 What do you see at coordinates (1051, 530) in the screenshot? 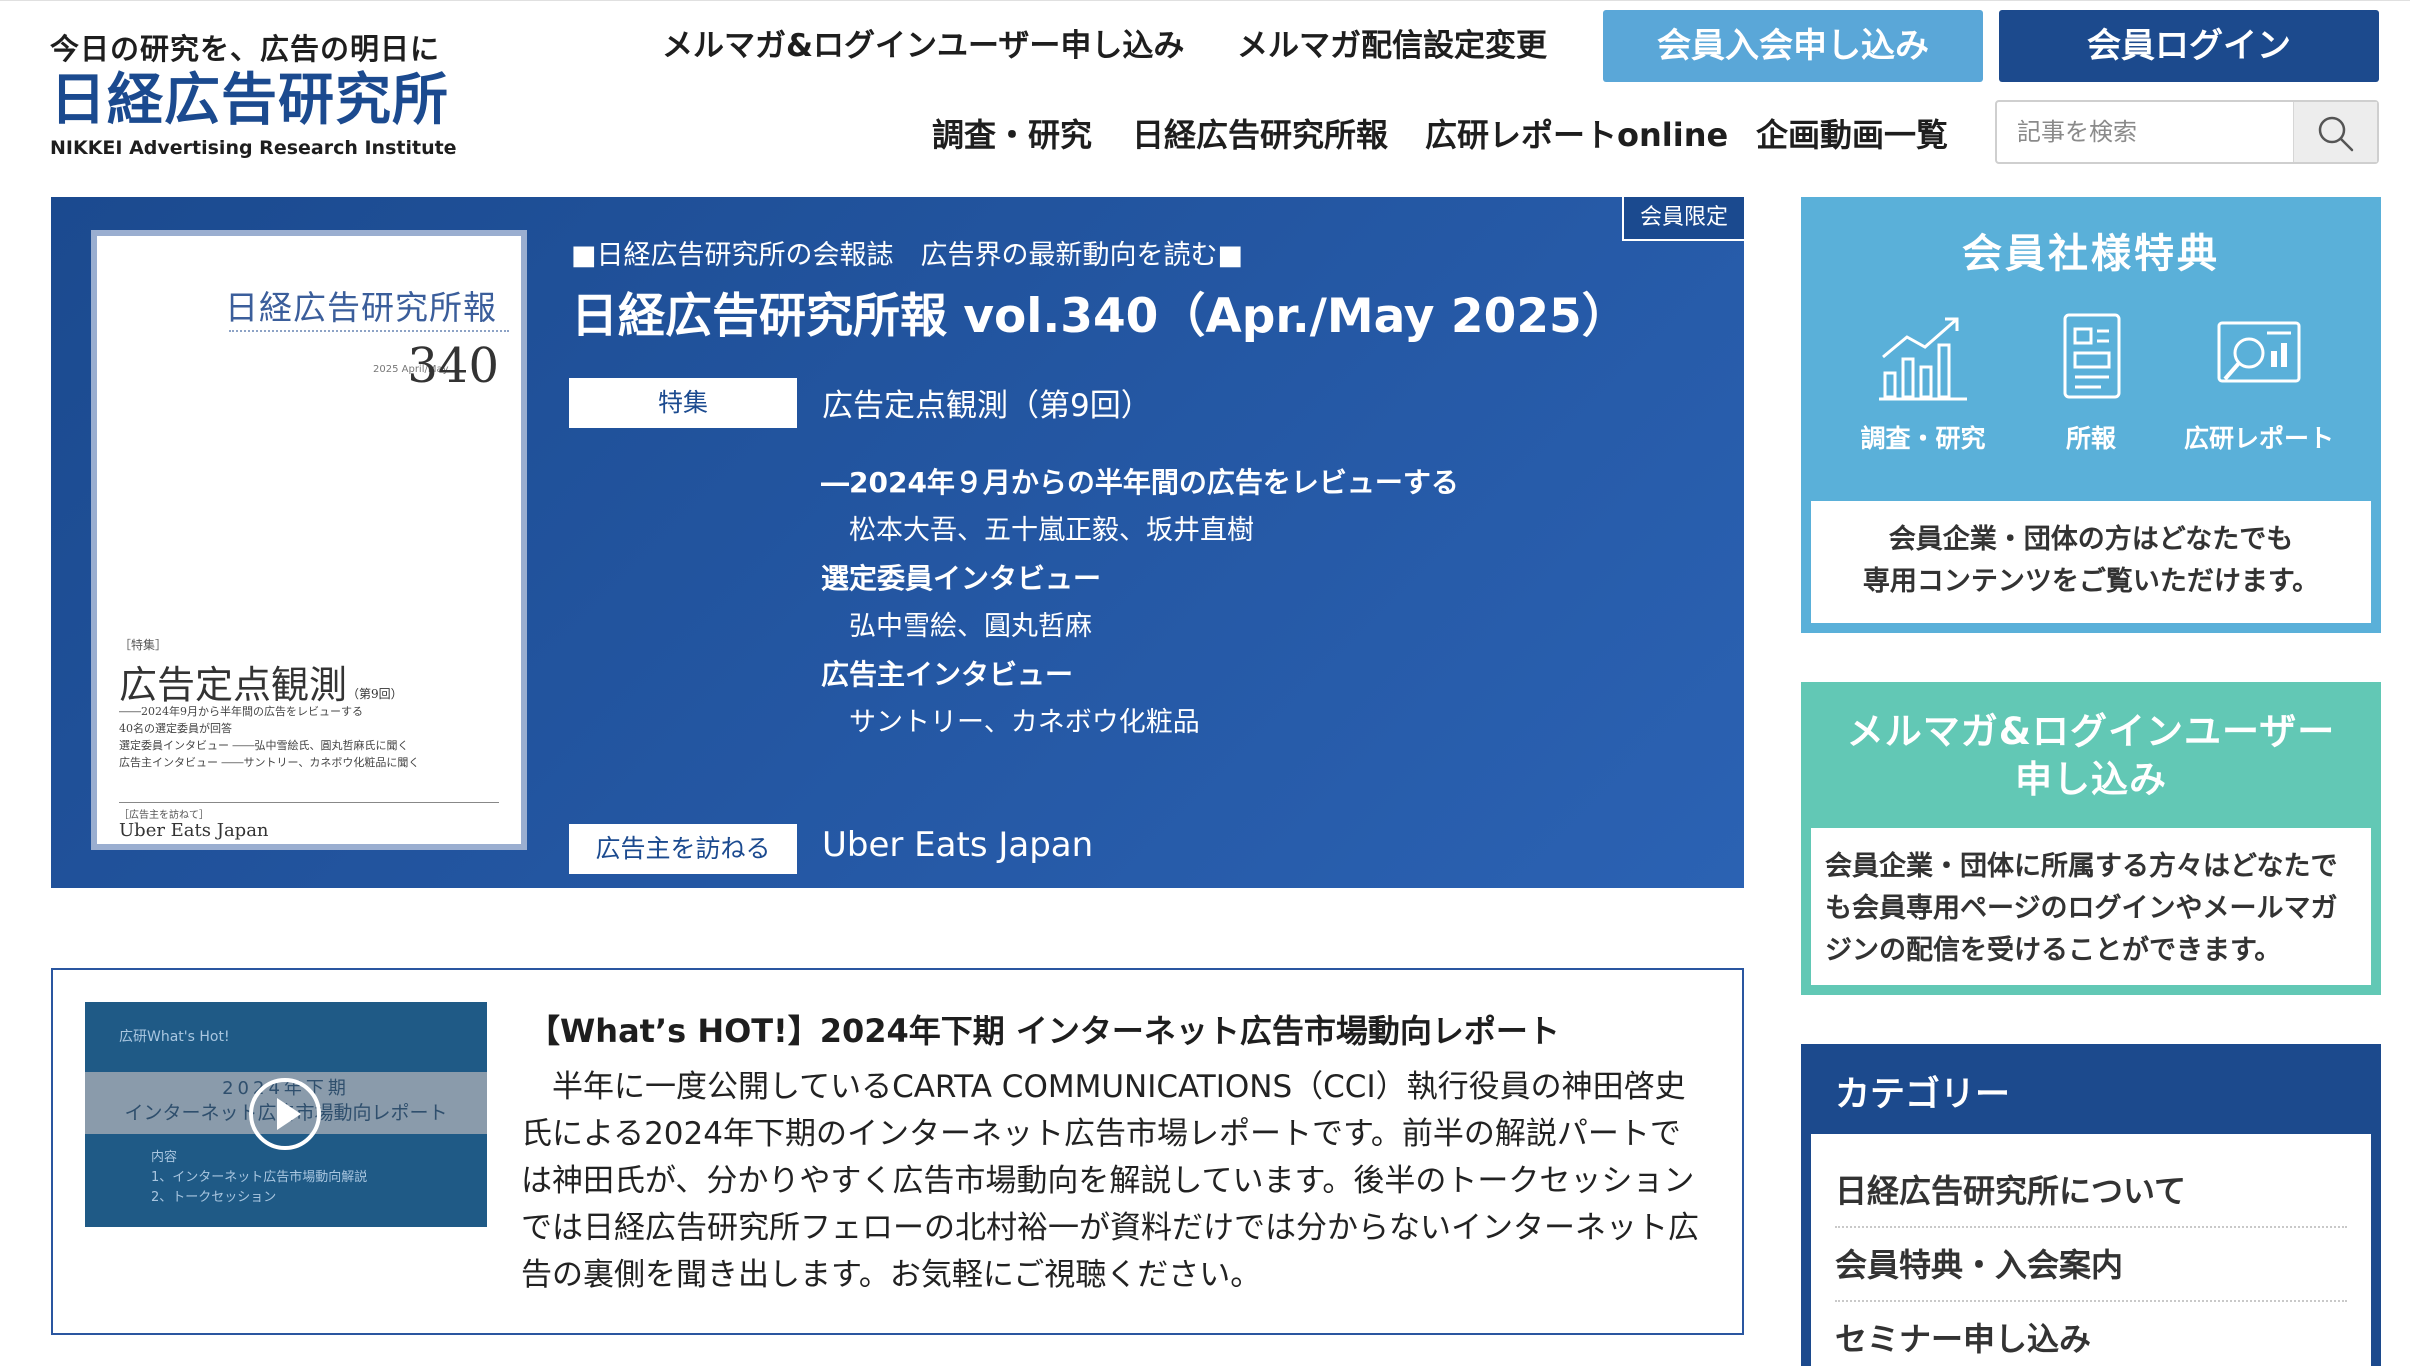
I see `list-item: 松本大吾、五十嵐正毅、坂井直樹` at bounding box center [1051, 530].